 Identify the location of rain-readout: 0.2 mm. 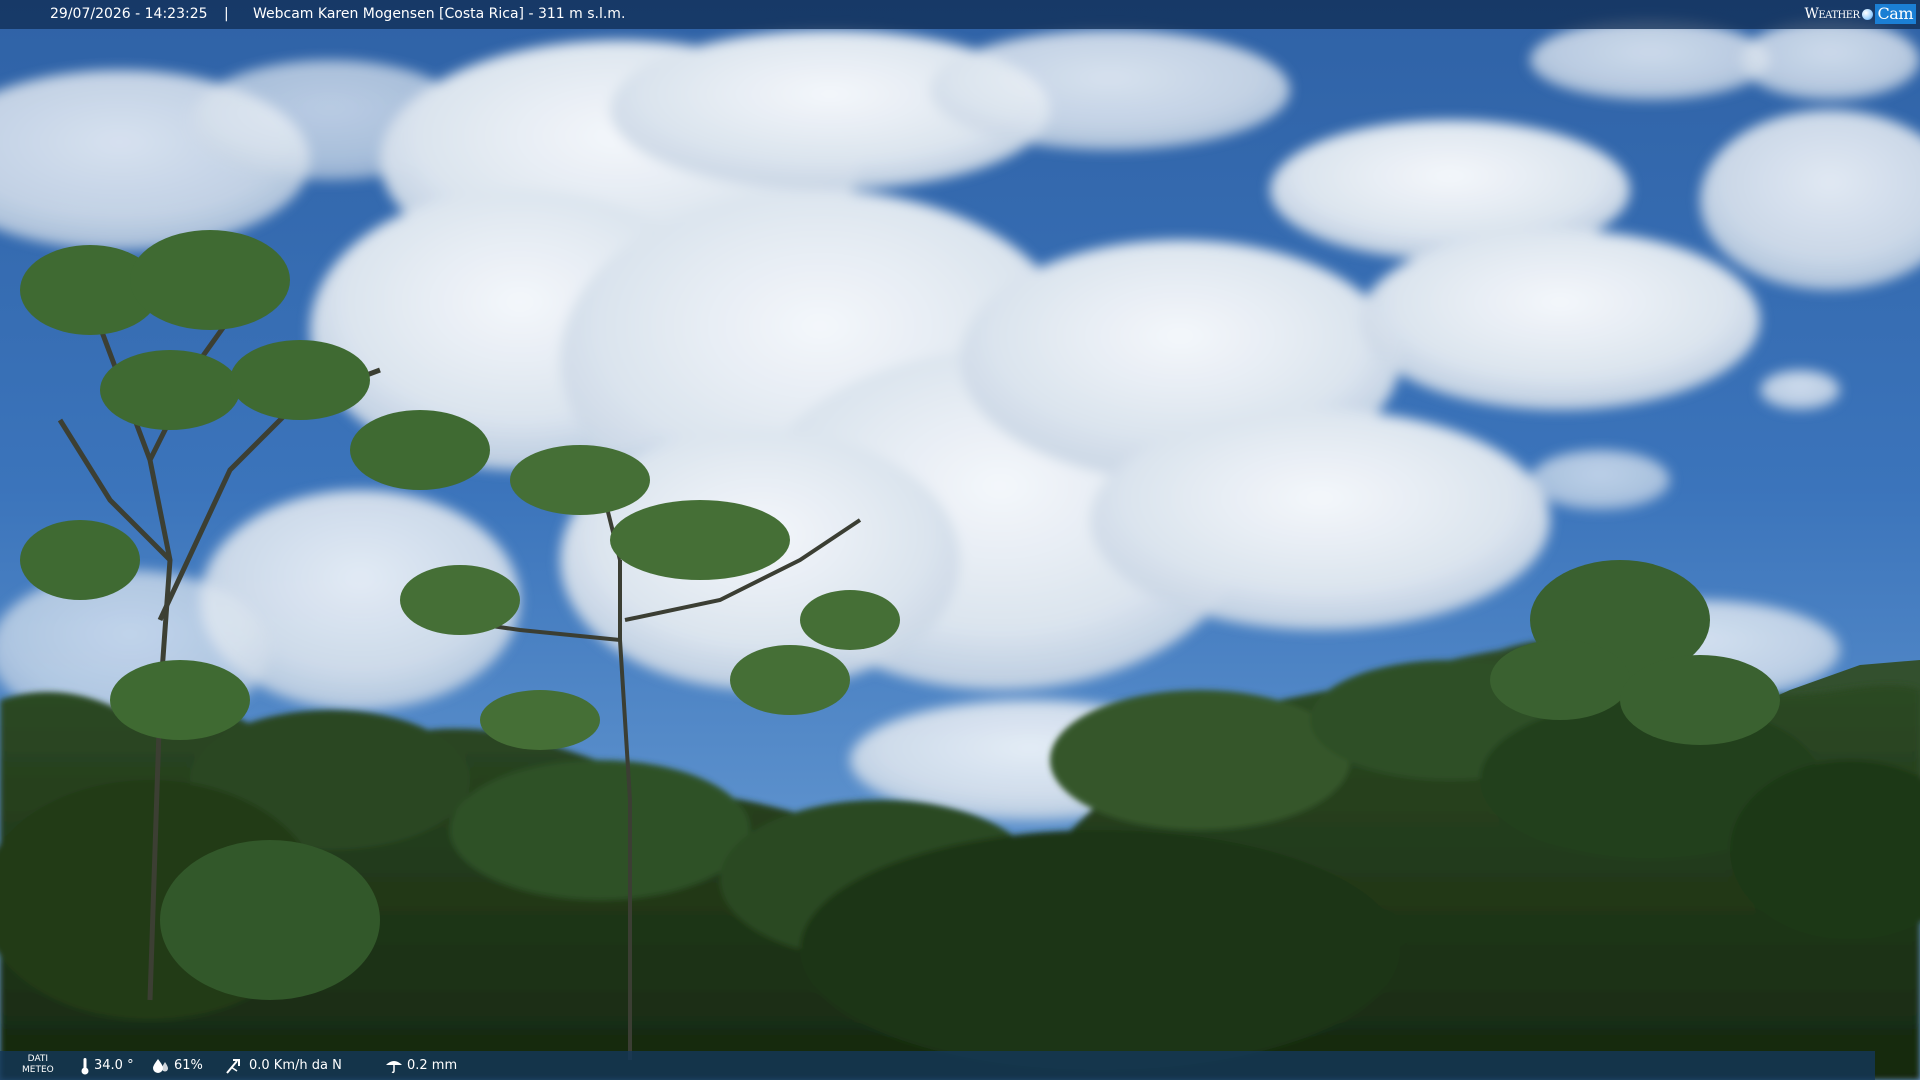
(421, 1065).